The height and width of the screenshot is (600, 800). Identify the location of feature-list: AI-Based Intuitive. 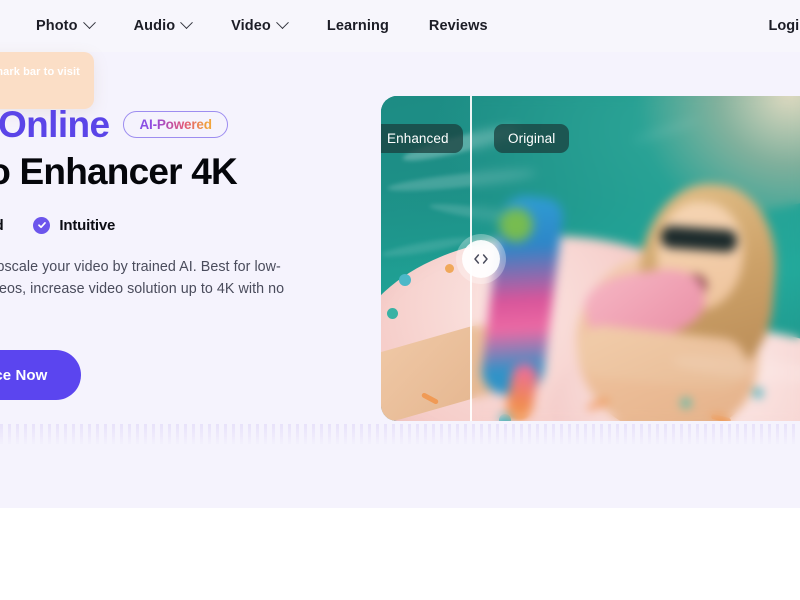
(167, 225).